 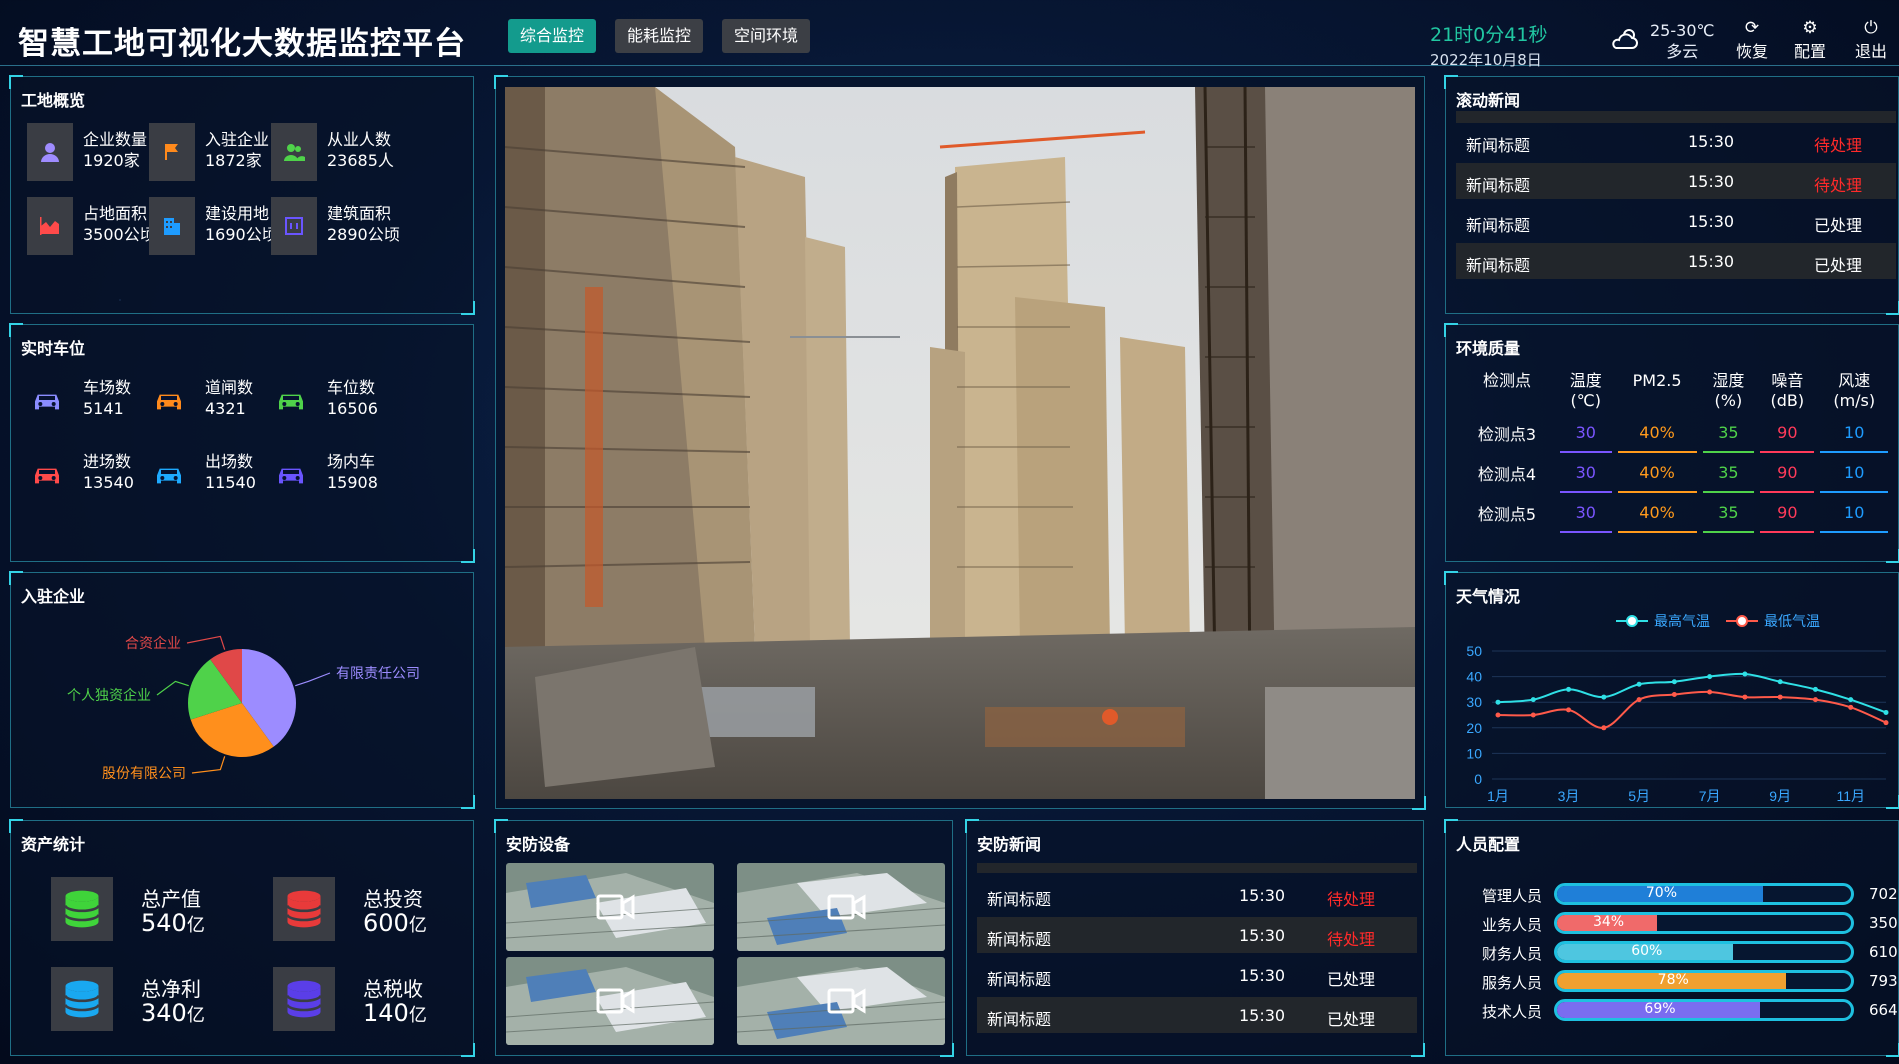 I want to click on tab-space-environment: 空间环境, so click(x=766, y=36).